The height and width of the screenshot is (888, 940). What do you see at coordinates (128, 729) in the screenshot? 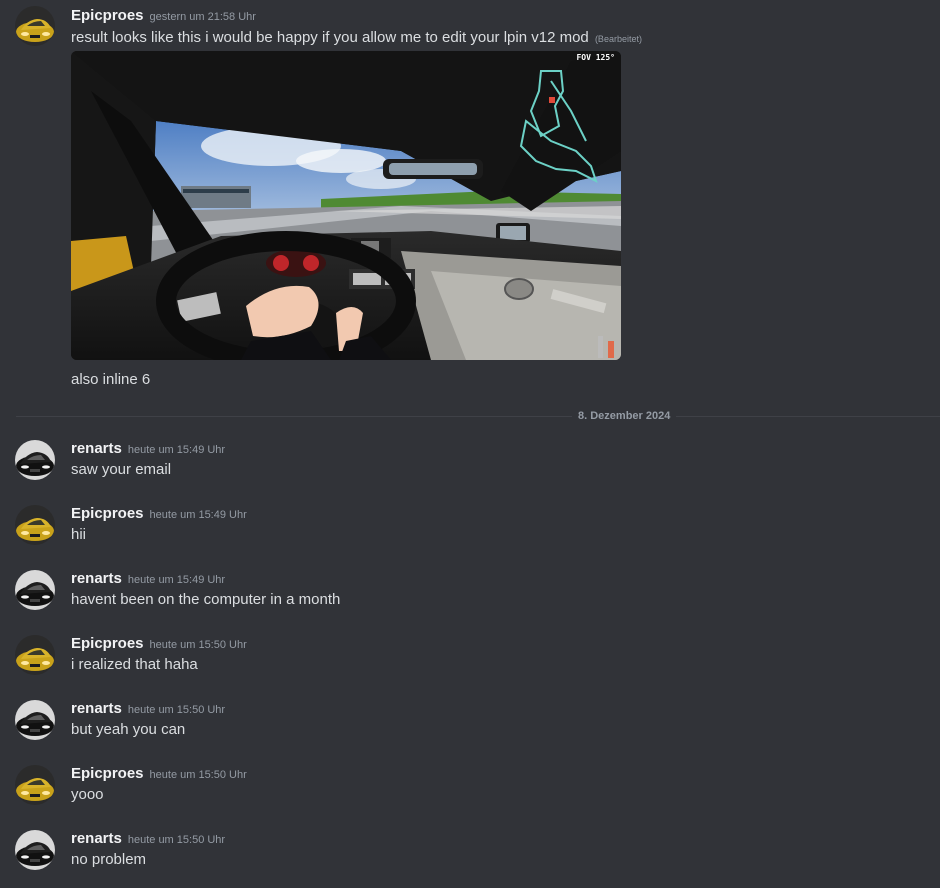
I see `message-text: but yeah you can` at bounding box center [128, 729].